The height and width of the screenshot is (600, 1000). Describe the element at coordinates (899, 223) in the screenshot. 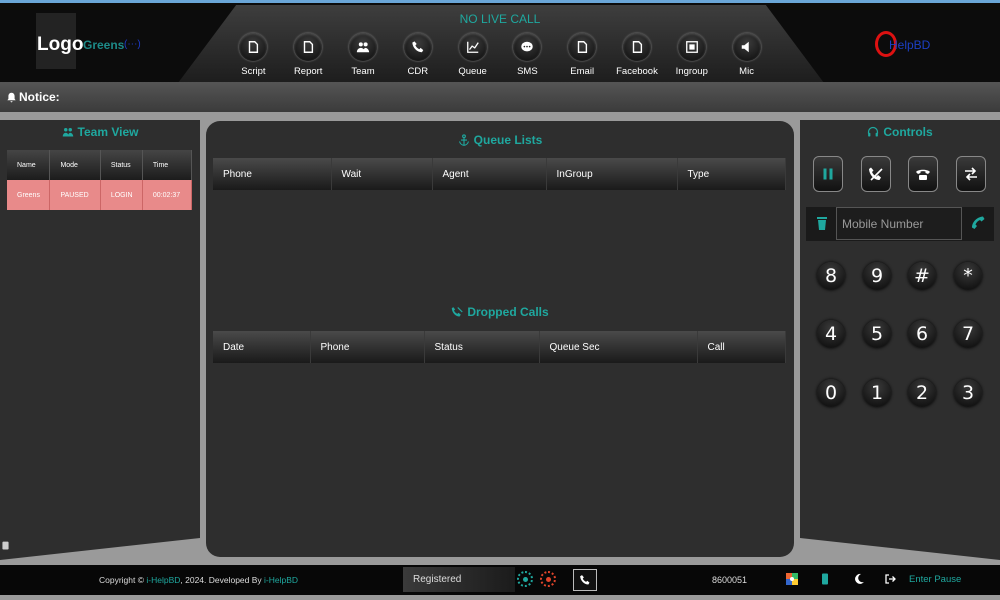

I see `mobile-number-input` at that location.